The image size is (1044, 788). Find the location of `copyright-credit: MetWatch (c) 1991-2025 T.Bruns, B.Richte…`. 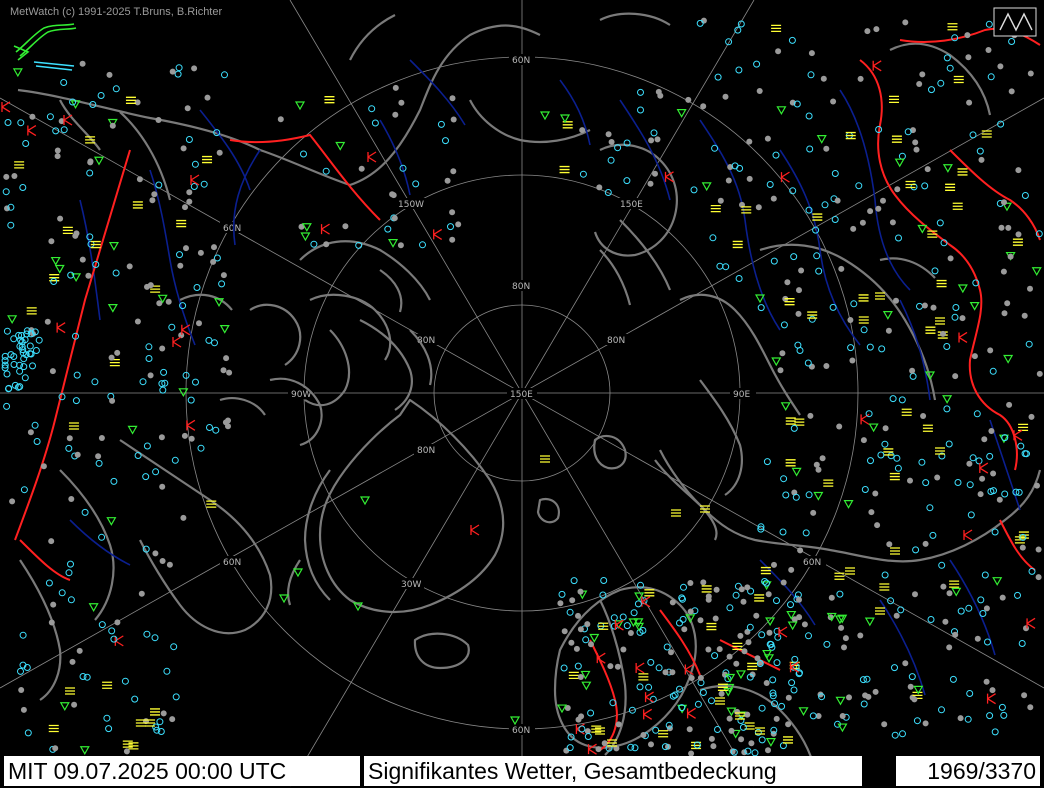

copyright-credit: MetWatch (c) 1991-2025 T.Bruns, B.Richte… is located at coordinates (116, 12).